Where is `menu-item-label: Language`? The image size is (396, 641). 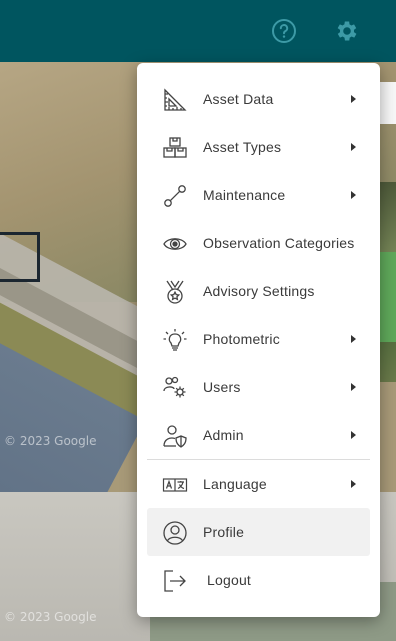
menu-item-label: Language is located at coordinates (235, 484).